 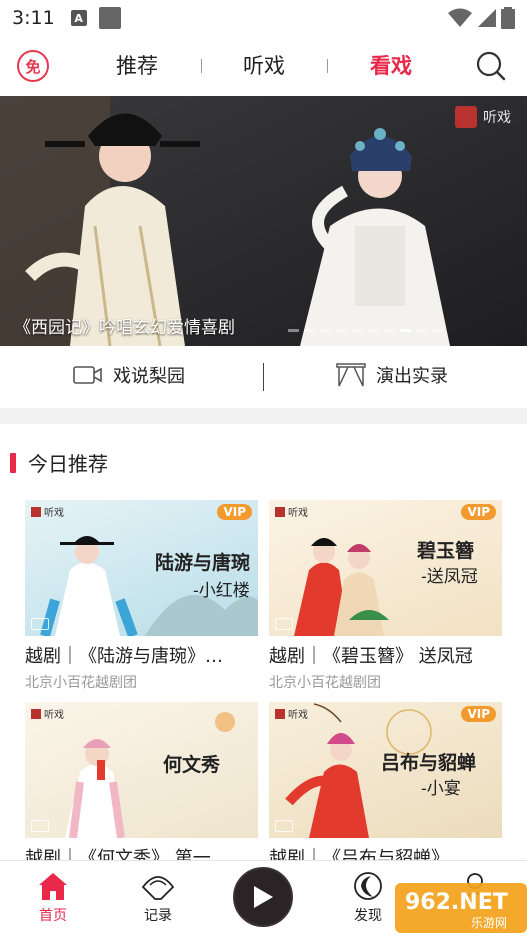 What do you see at coordinates (385, 655) in the screenshot?
I see `video-title: 越剧｜《碧玉簪》 送凤冠` at bounding box center [385, 655].